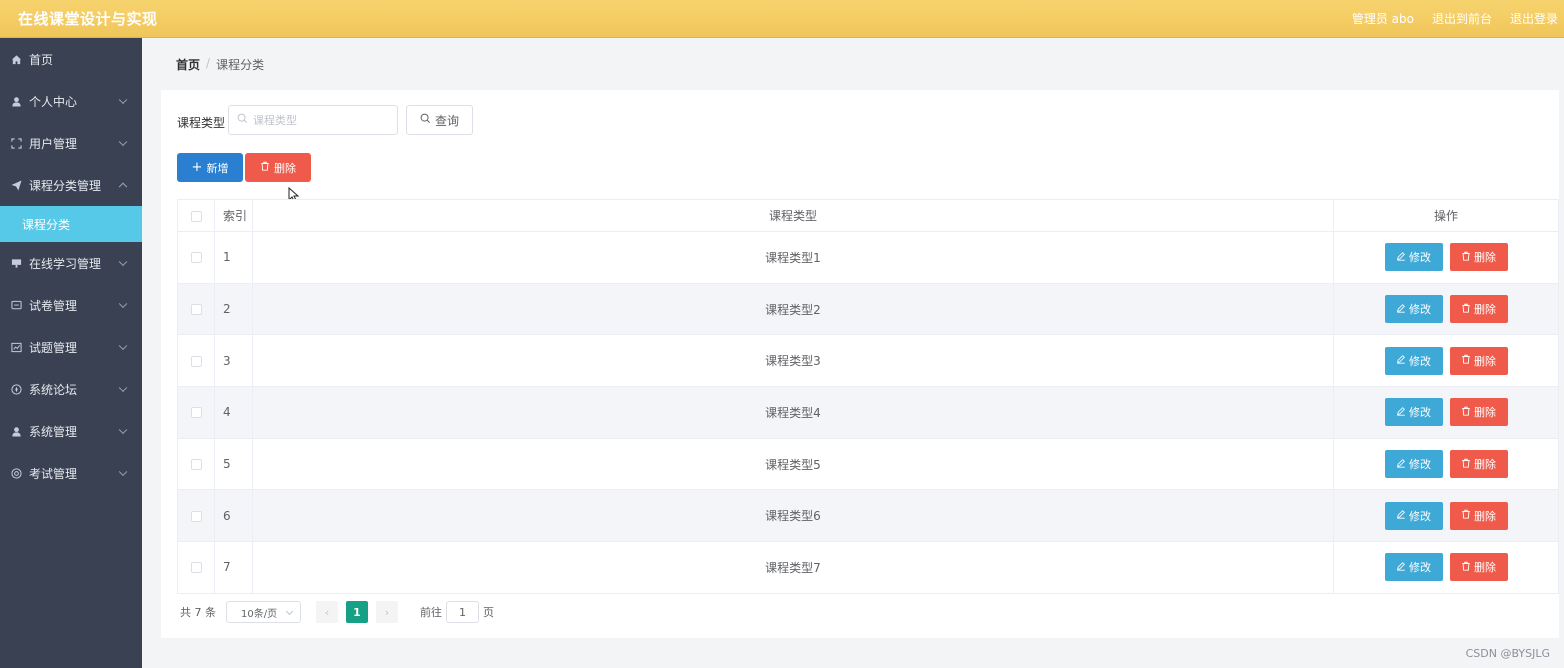 The width and height of the screenshot is (1564, 668). I want to click on sidebar-item-system-forum: 系统论坛, so click(71, 389).